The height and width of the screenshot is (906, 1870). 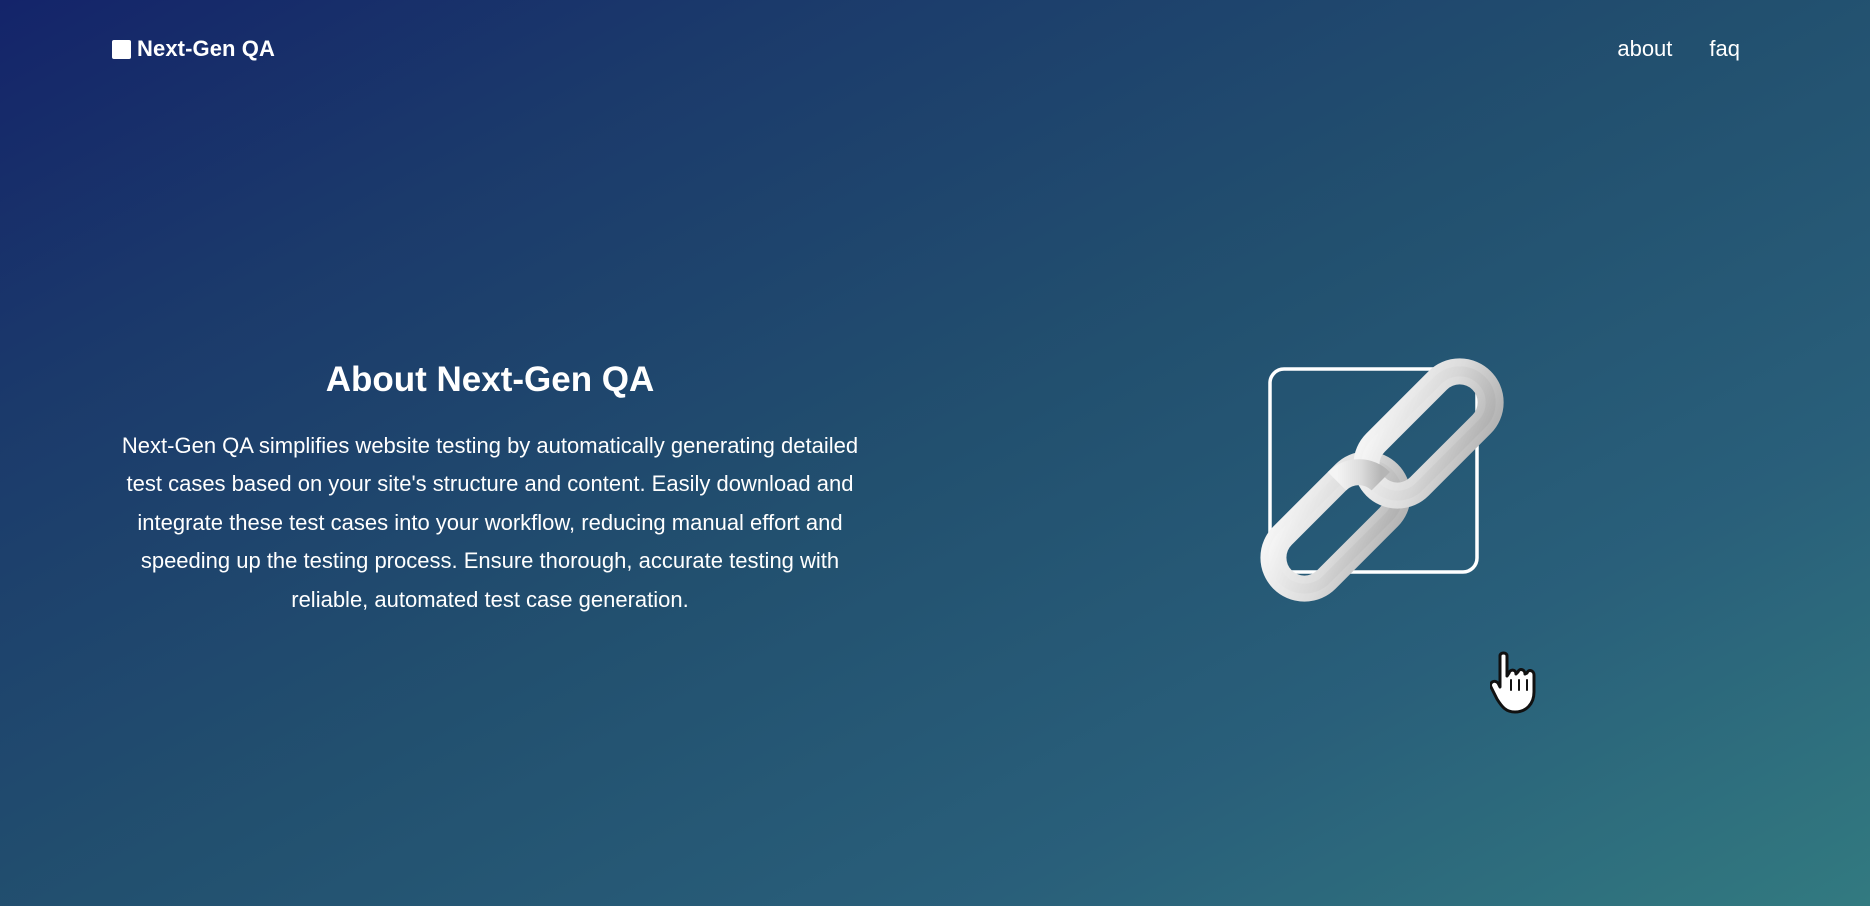 What do you see at coordinates (121, 49) in the screenshot?
I see `square-logo-icon` at bounding box center [121, 49].